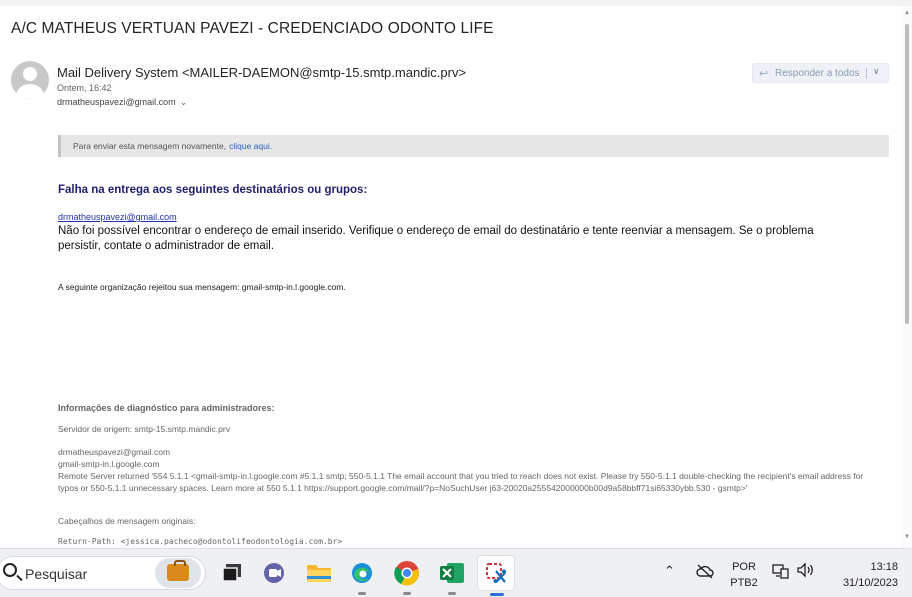 Image resolution: width=912 pixels, height=597 pixels. What do you see at coordinates (116, 102) in the screenshot?
I see `recipient-address: drmatheuspavezi@gmail.com` at bounding box center [116, 102].